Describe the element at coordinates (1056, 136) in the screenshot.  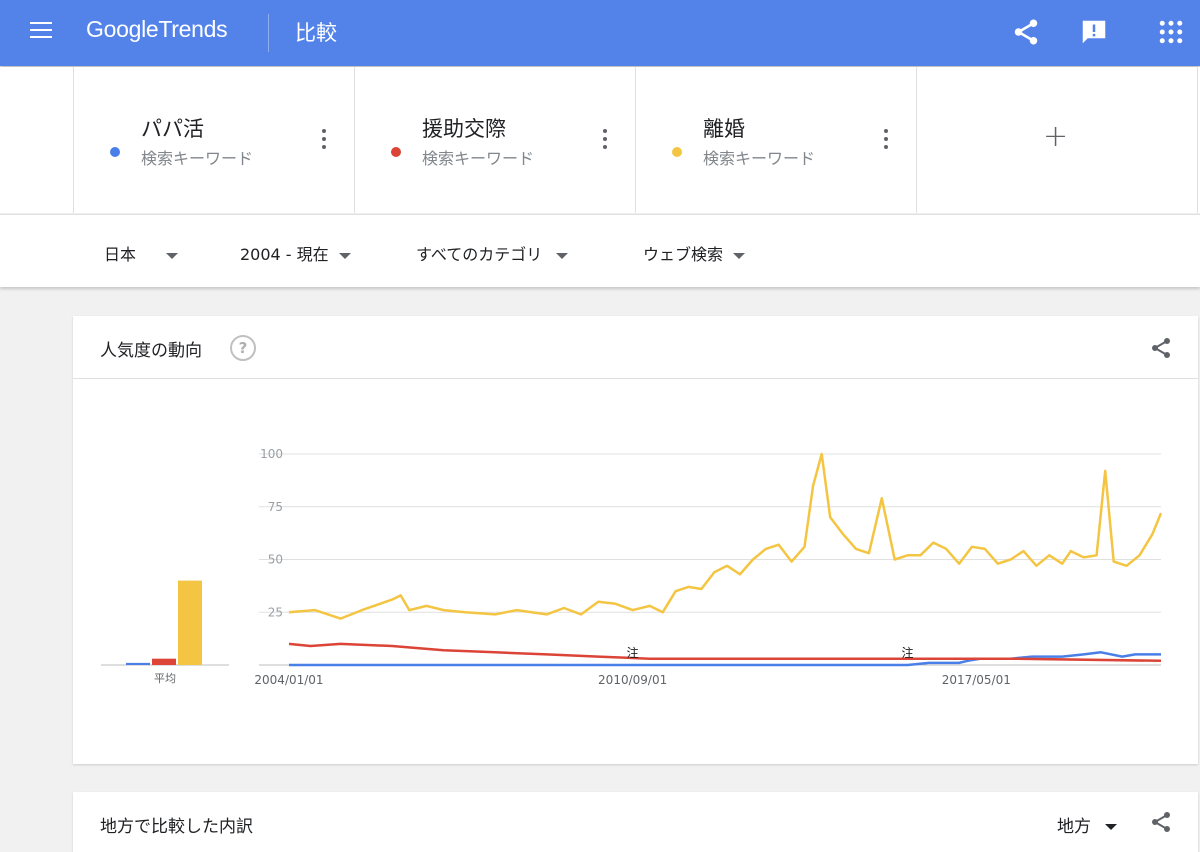
I see `plus-icon: +` at that location.